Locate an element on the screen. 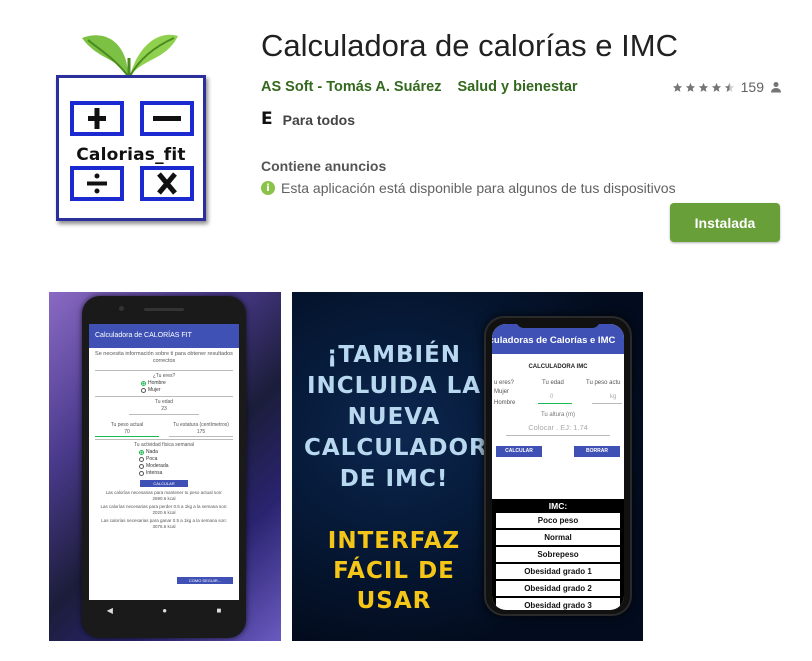  weight-label: Tu peso actual is located at coordinates (127, 425).